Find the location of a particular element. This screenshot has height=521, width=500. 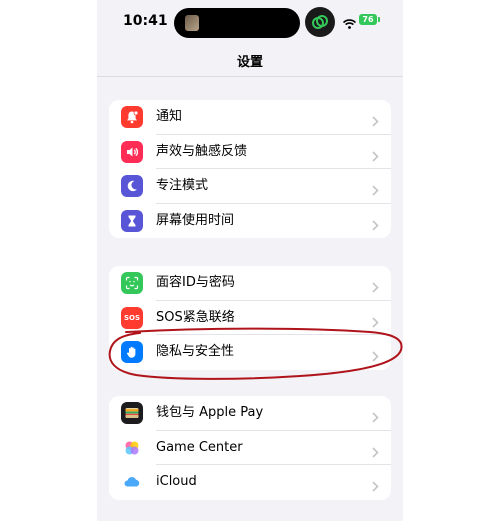

battery-icon: 76 is located at coordinates (368, 19).